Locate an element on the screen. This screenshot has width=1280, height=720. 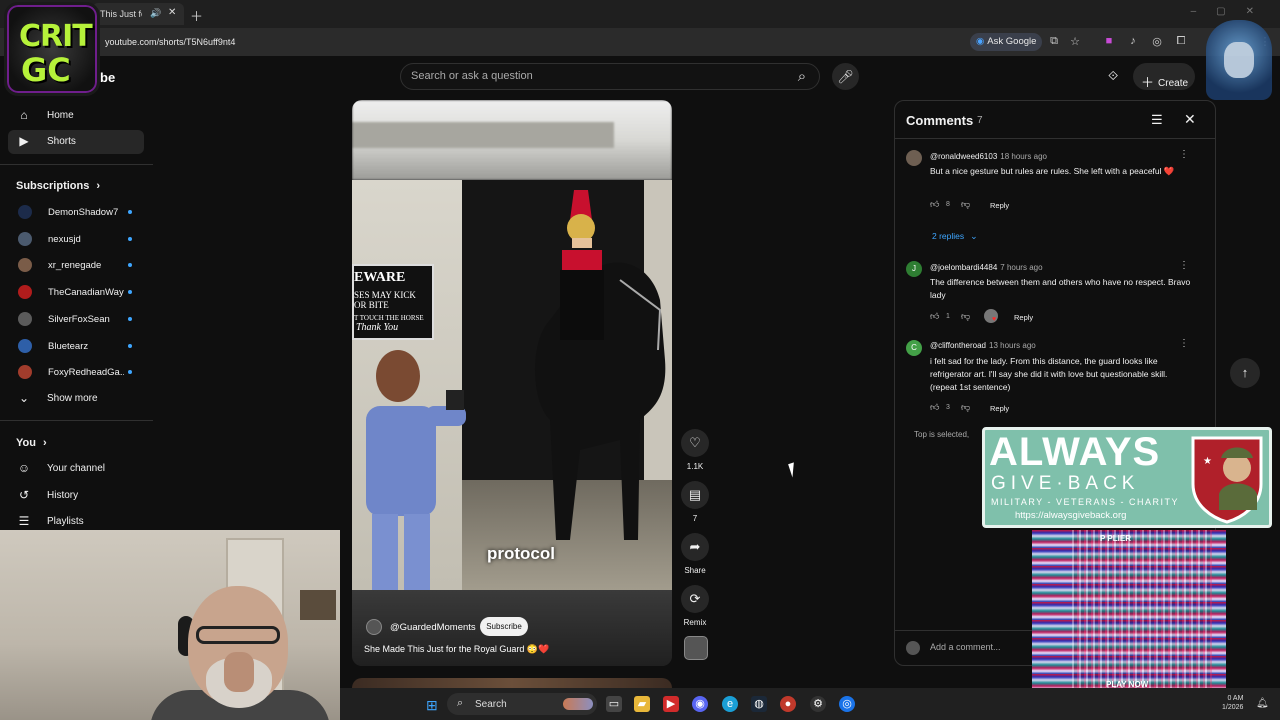
you-header: You › is located at coordinates (31, 443).